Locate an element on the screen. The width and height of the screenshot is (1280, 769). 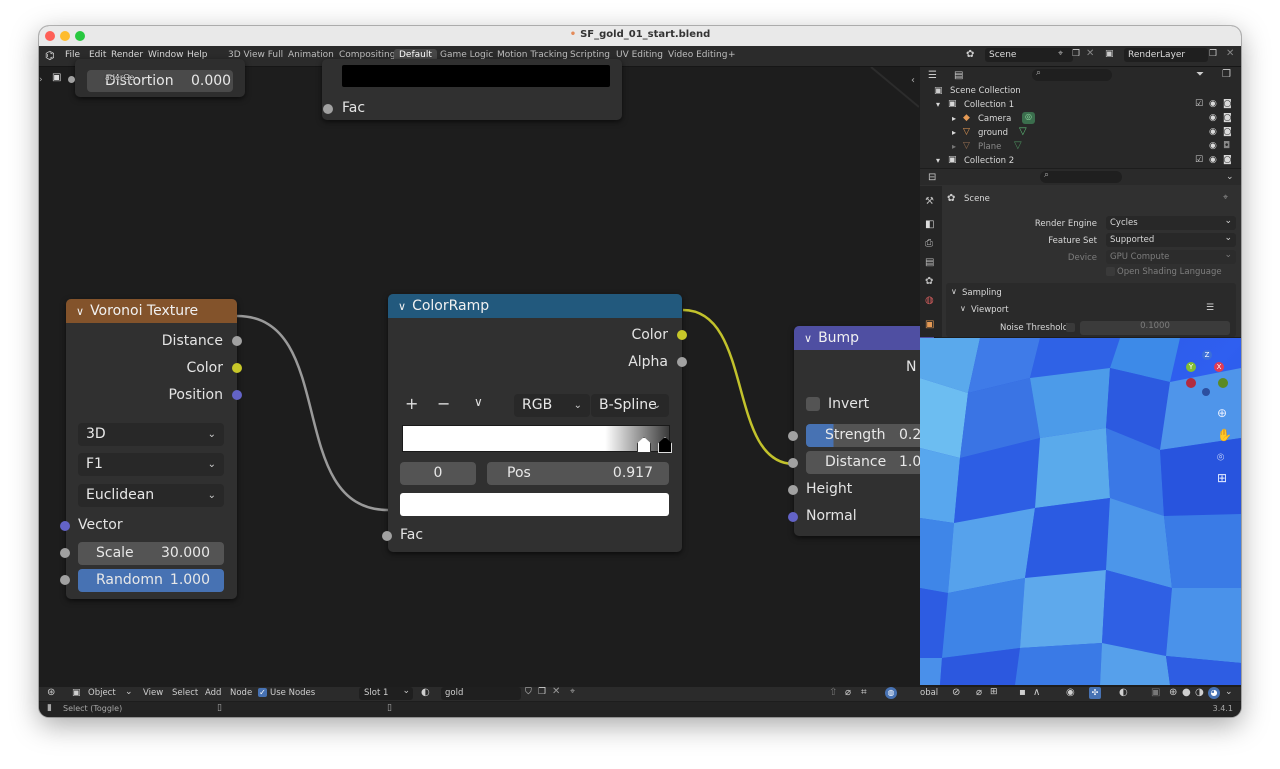
collapse-arrow-icon: › is located at coordinates (41, 80).